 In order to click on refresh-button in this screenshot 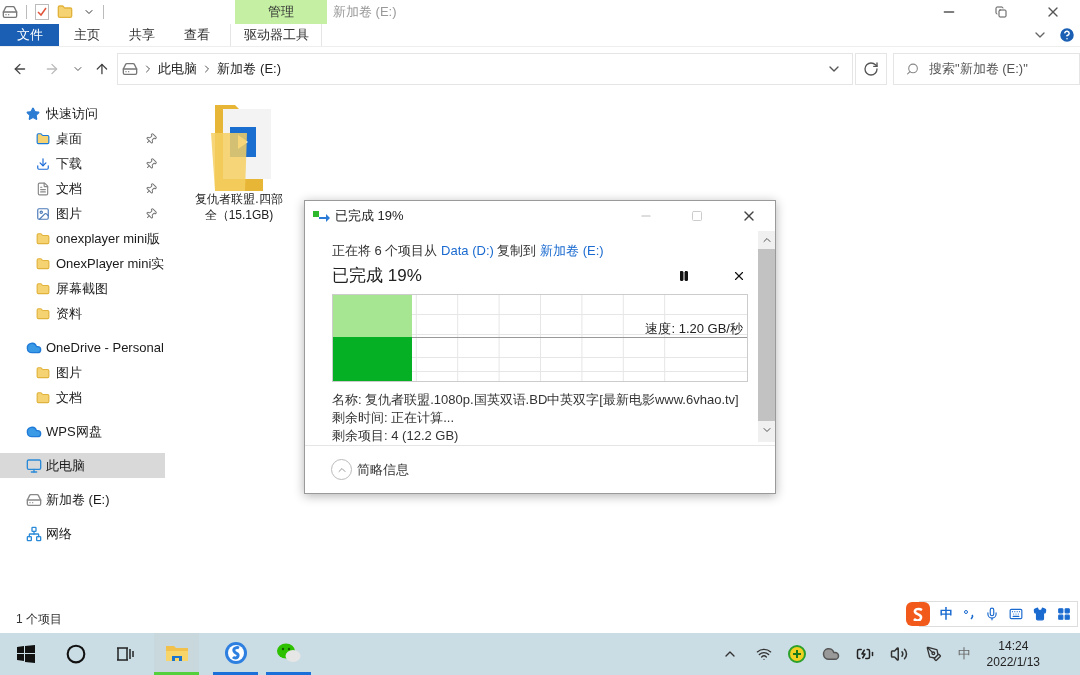, I will do `click(871, 69)`.